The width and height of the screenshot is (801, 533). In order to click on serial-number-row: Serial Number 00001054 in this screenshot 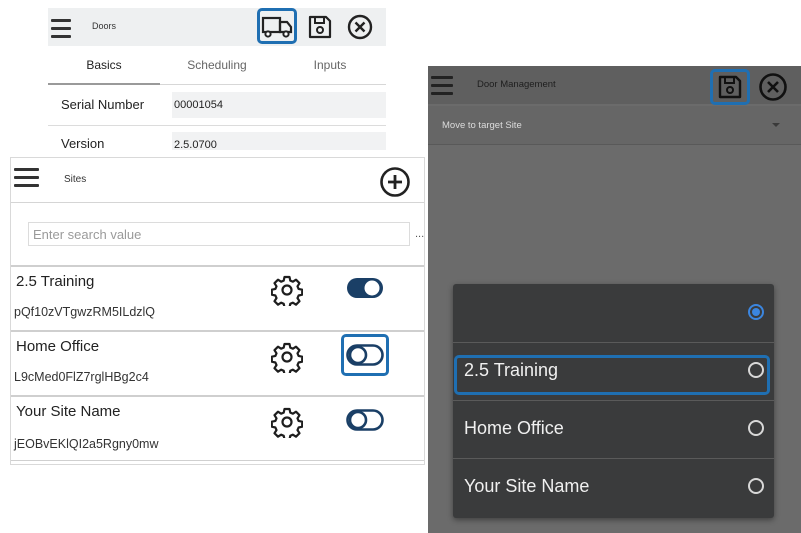, I will do `click(217, 106)`.